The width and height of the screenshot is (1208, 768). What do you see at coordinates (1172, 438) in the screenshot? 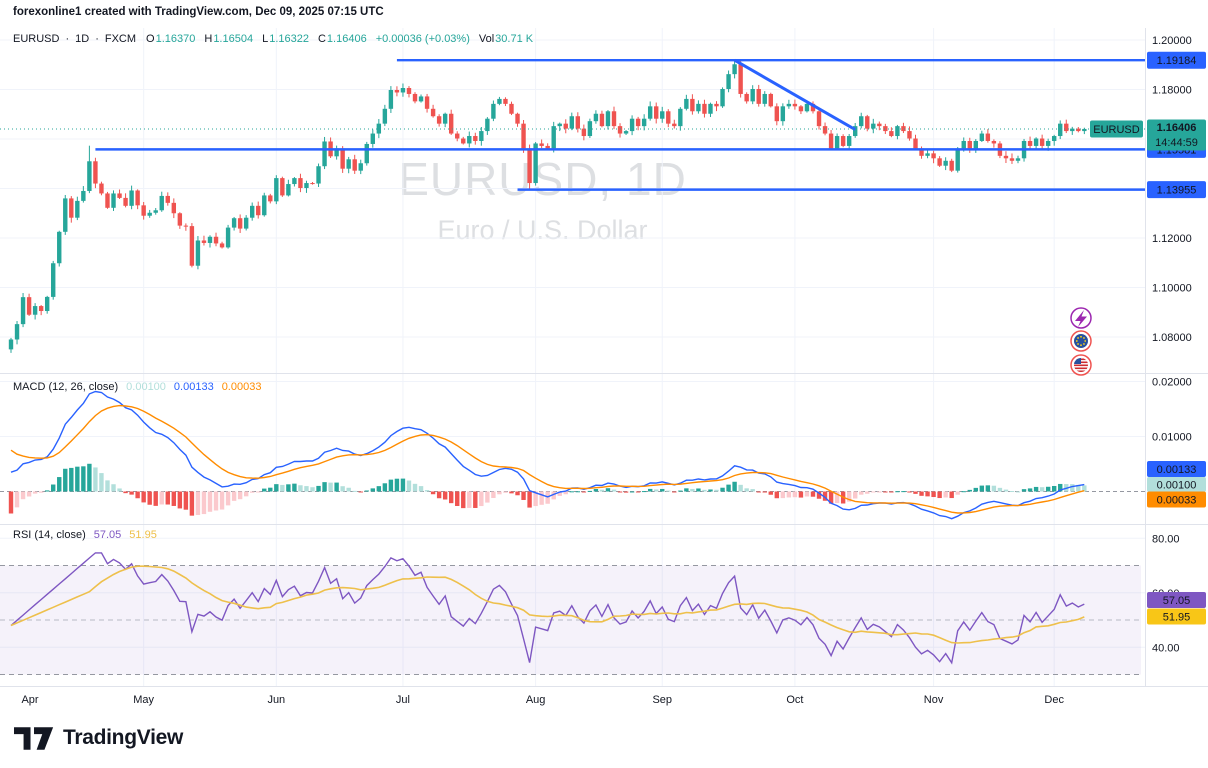
I see `svg-text: 0.01000` at bounding box center [1172, 438].